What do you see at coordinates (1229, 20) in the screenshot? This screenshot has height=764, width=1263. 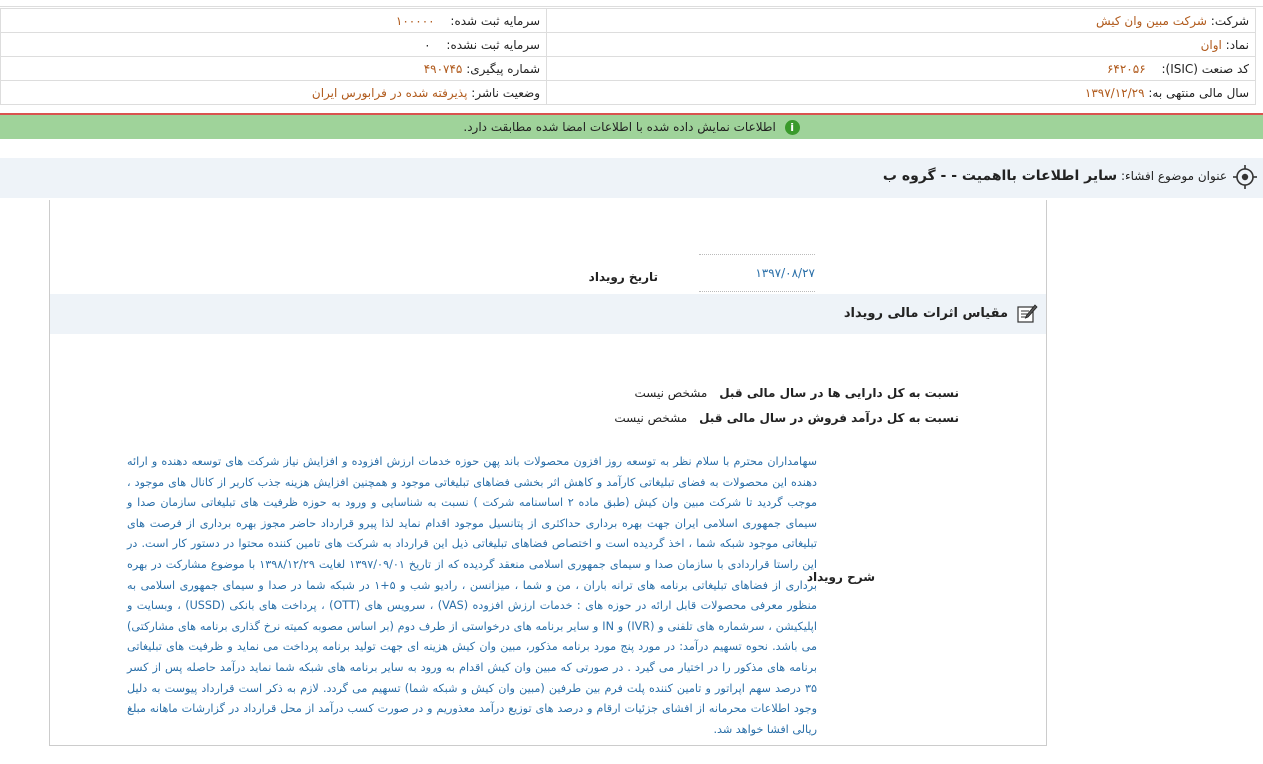 I see `company-label: شرکت:` at bounding box center [1229, 20].